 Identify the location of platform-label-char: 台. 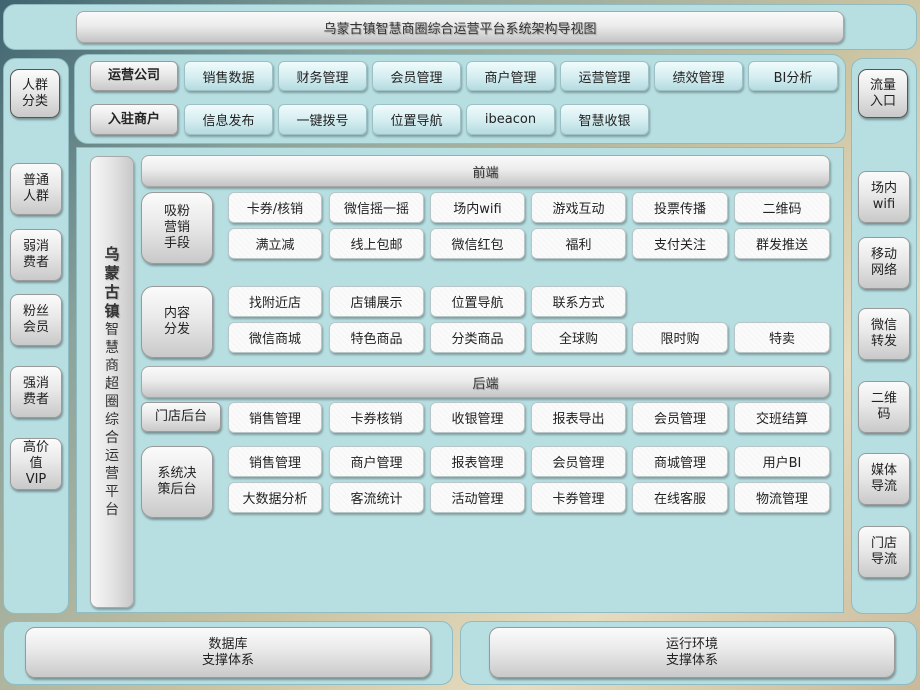
(112, 510).